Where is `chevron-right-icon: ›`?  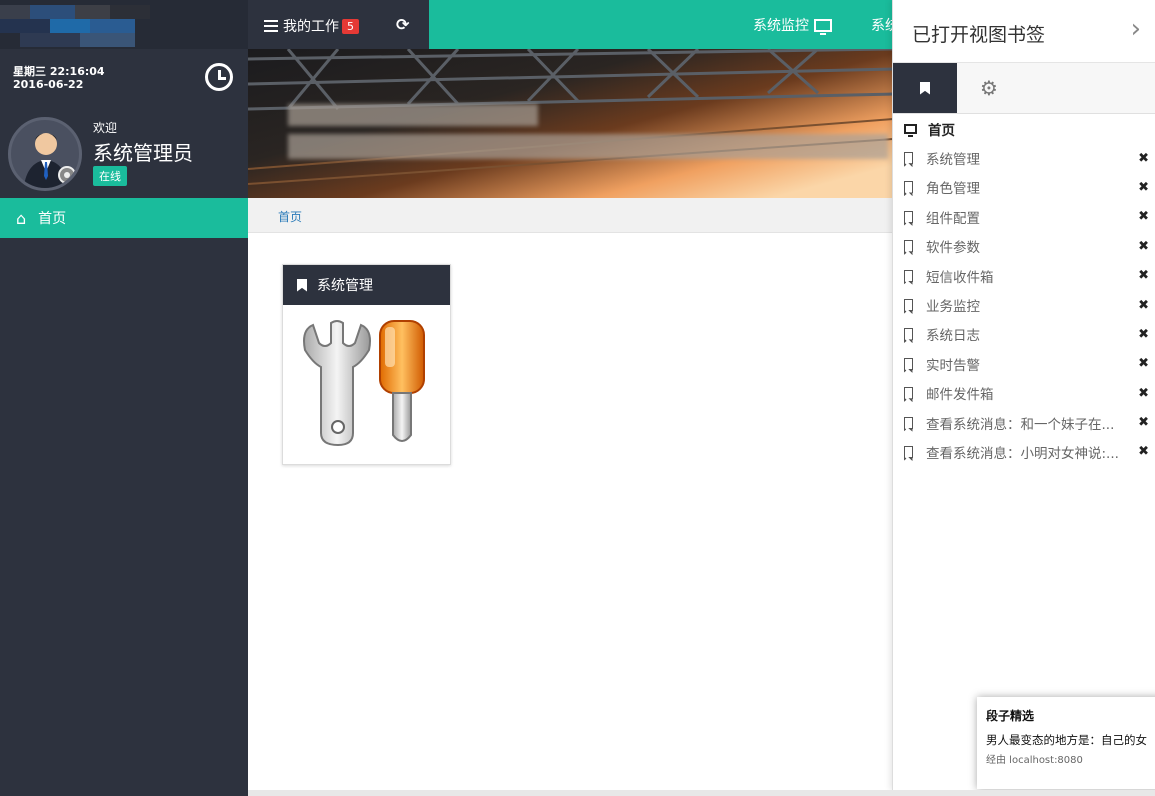 chevron-right-icon: › is located at coordinates (1136, 29).